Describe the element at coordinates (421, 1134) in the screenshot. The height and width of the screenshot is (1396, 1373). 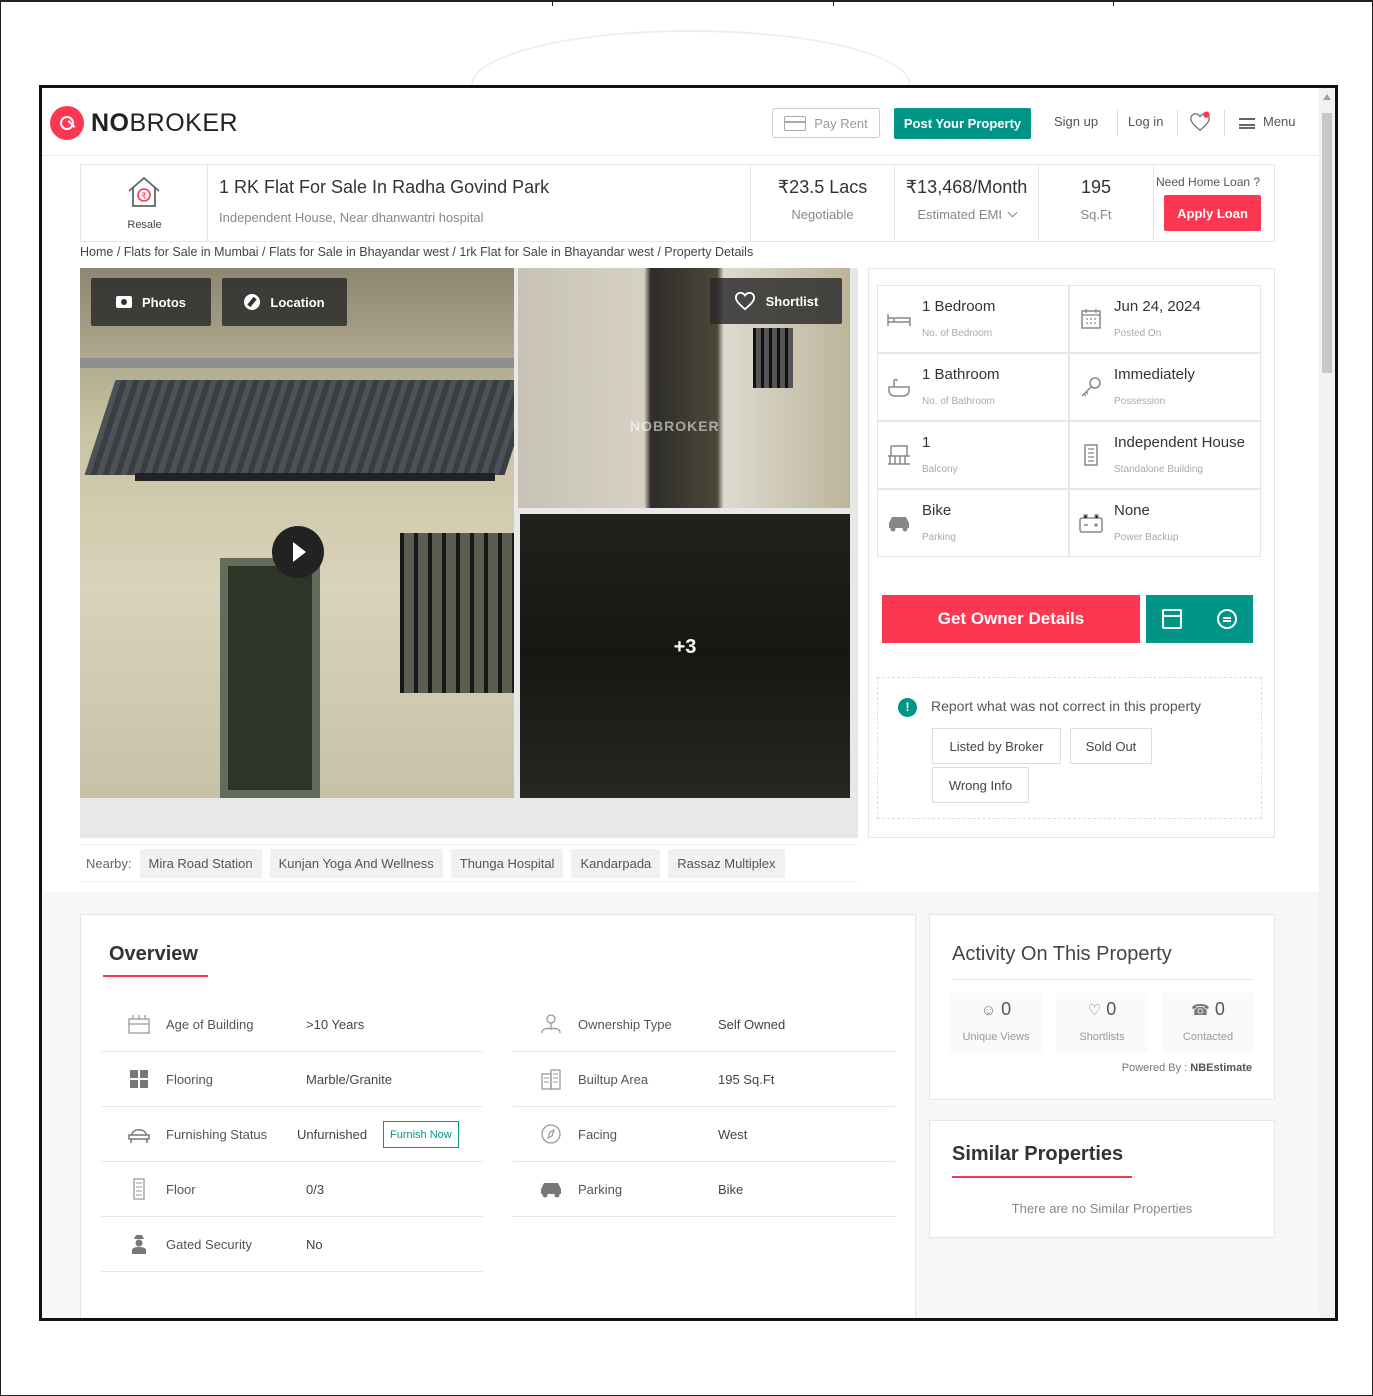
I see `furnish-now-button: Furnish Now` at that location.